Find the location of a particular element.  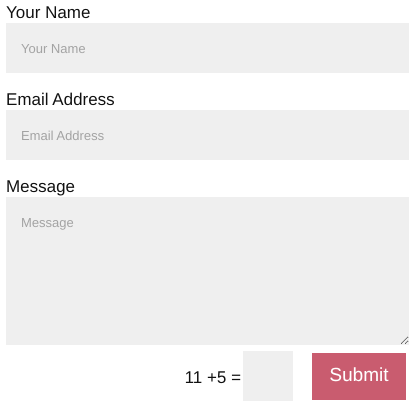

captcha-question: 11 +5 = is located at coordinates (212, 378).